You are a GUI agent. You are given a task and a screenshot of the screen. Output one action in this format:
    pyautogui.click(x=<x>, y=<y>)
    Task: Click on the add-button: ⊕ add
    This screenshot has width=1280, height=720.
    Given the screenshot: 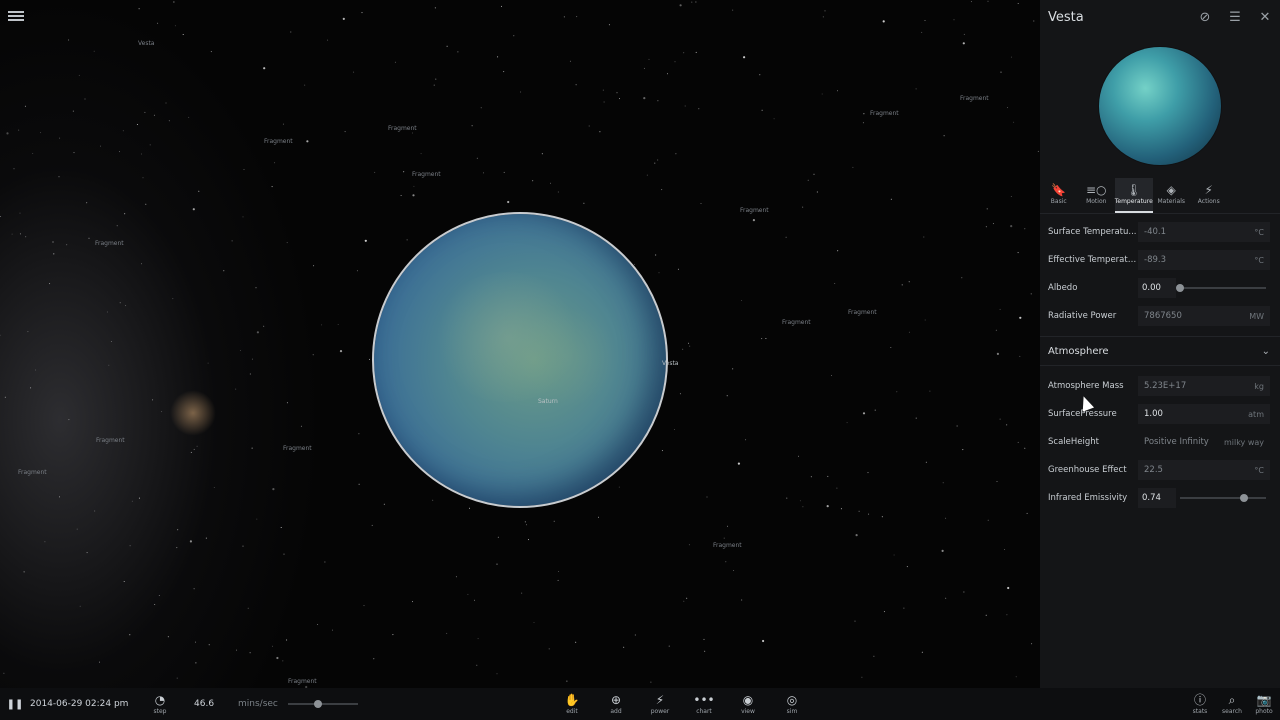 What is the action you would take?
    pyautogui.click(x=616, y=704)
    